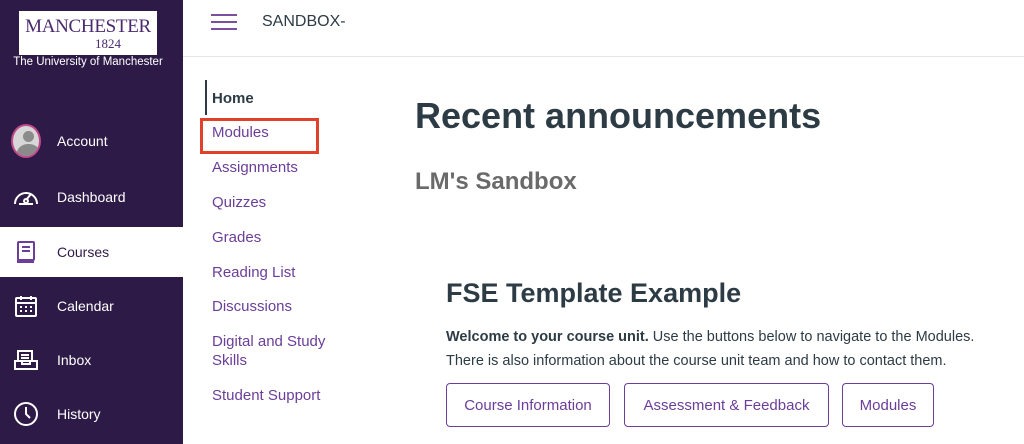  What do you see at coordinates (255, 167) in the screenshot?
I see `course-nav-assignments: Assignments` at bounding box center [255, 167].